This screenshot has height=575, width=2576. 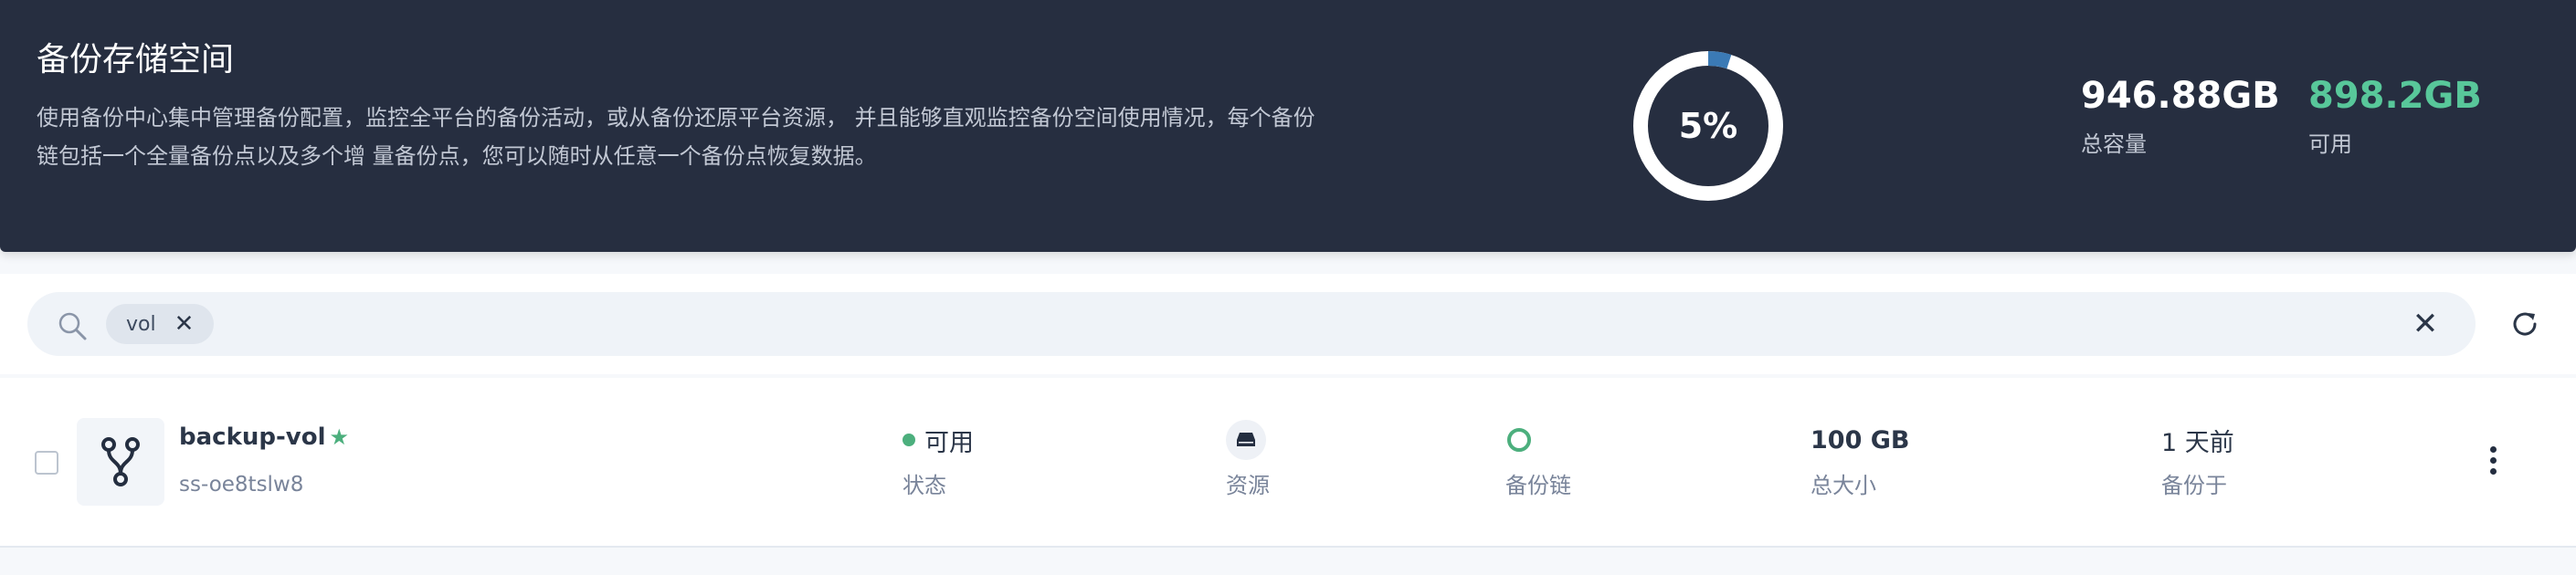 I want to click on close-icon: ✕, so click(x=2425, y=324).